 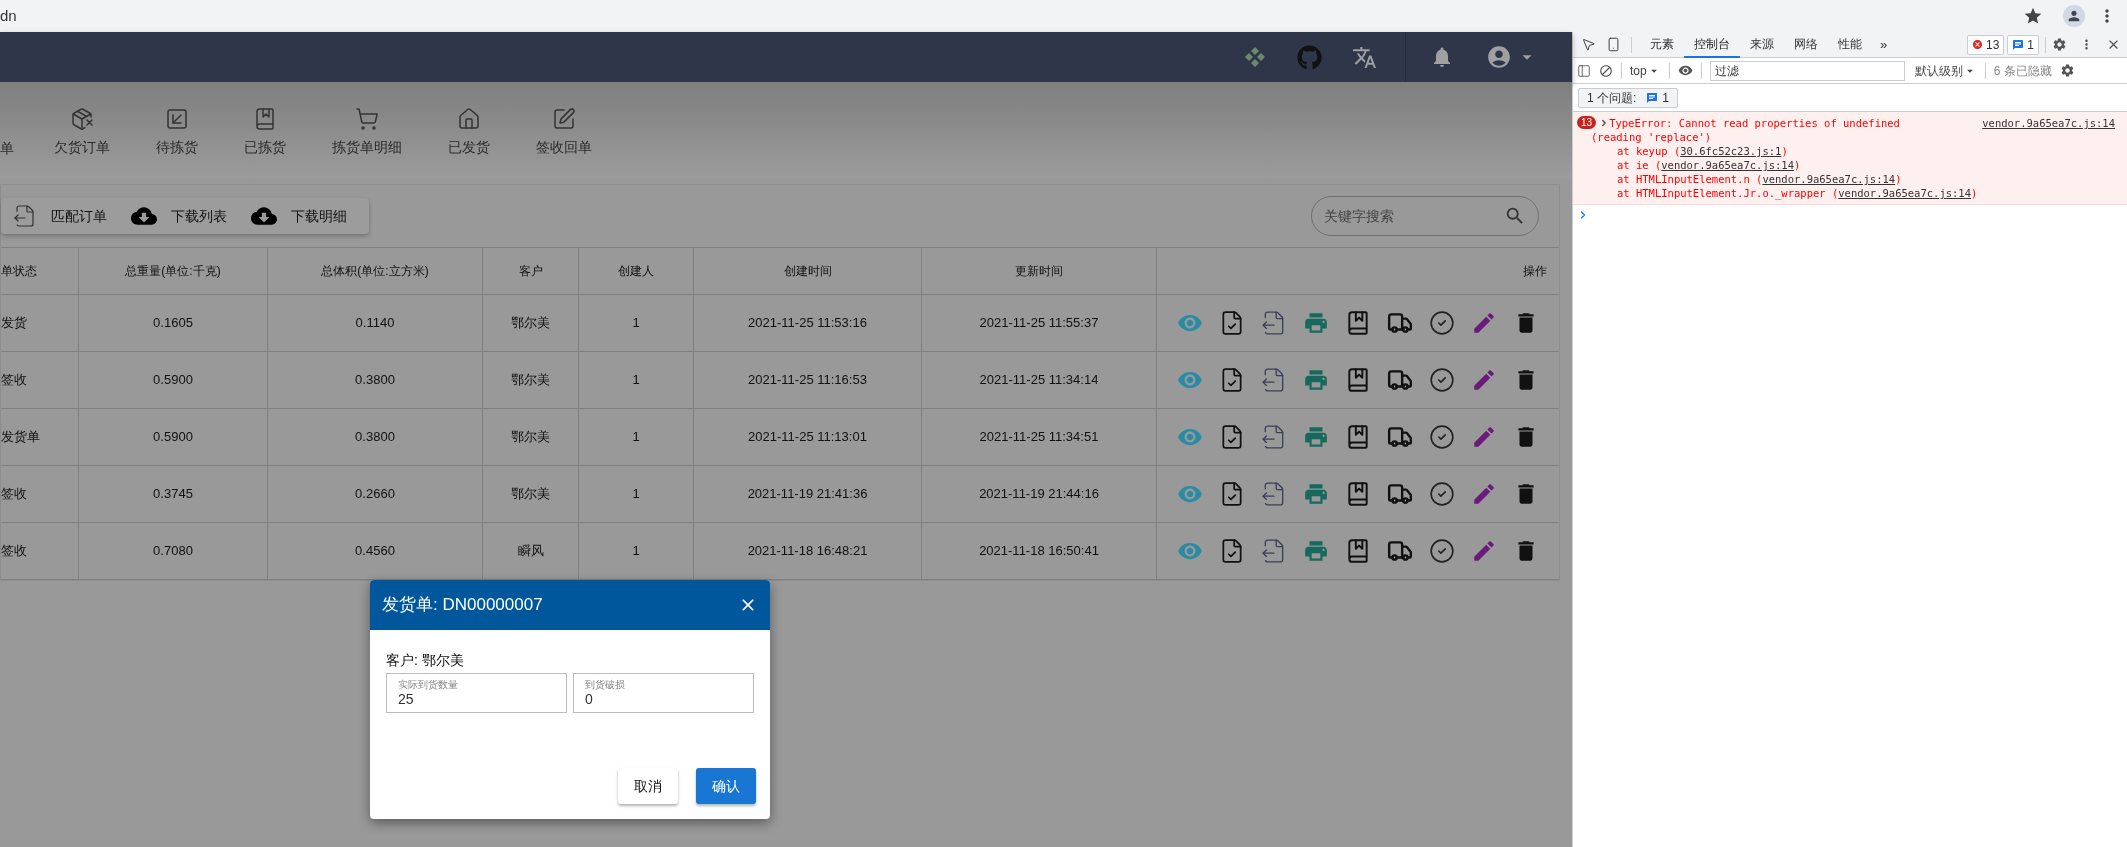 I want to click on toolbar-button: 下载列表, so click(x=179, y=216).